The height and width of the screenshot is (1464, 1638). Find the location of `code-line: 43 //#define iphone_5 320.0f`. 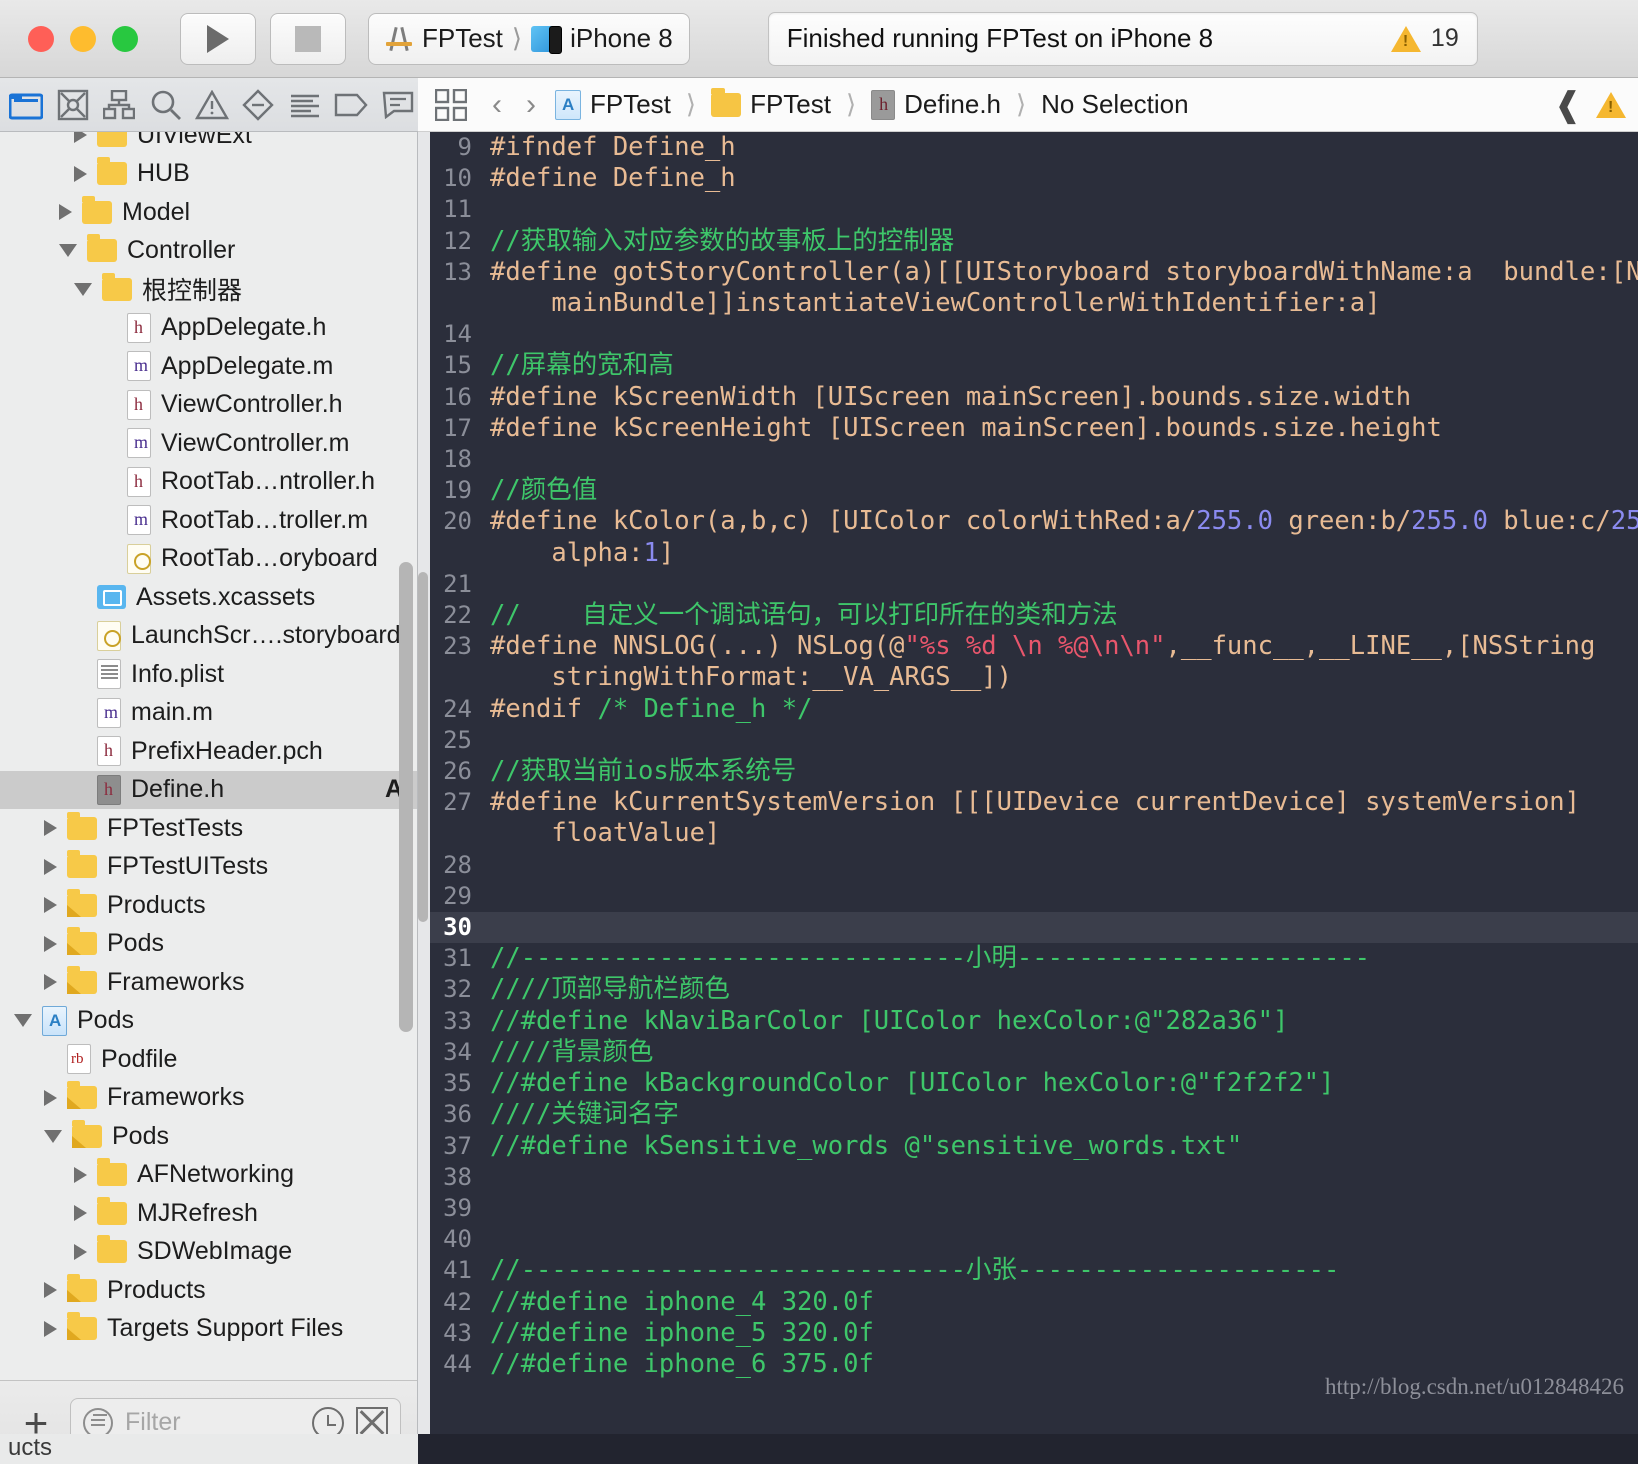

code-line: 43 //#define iphone_5 320.0f is located at coordinates (1034, 1333).